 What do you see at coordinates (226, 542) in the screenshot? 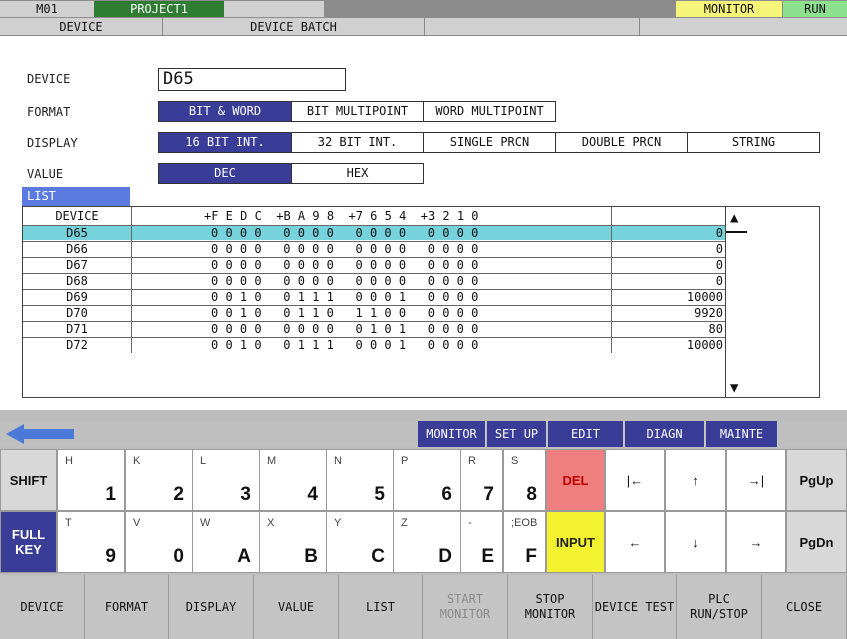
I see `key-a: WA` at bounding box center [226, 542].